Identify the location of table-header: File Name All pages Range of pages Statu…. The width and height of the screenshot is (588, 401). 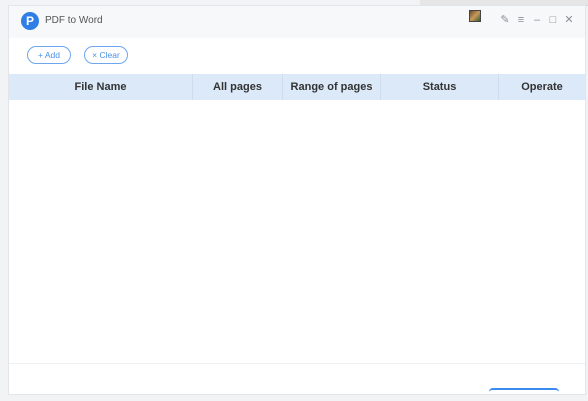
(297, 87).